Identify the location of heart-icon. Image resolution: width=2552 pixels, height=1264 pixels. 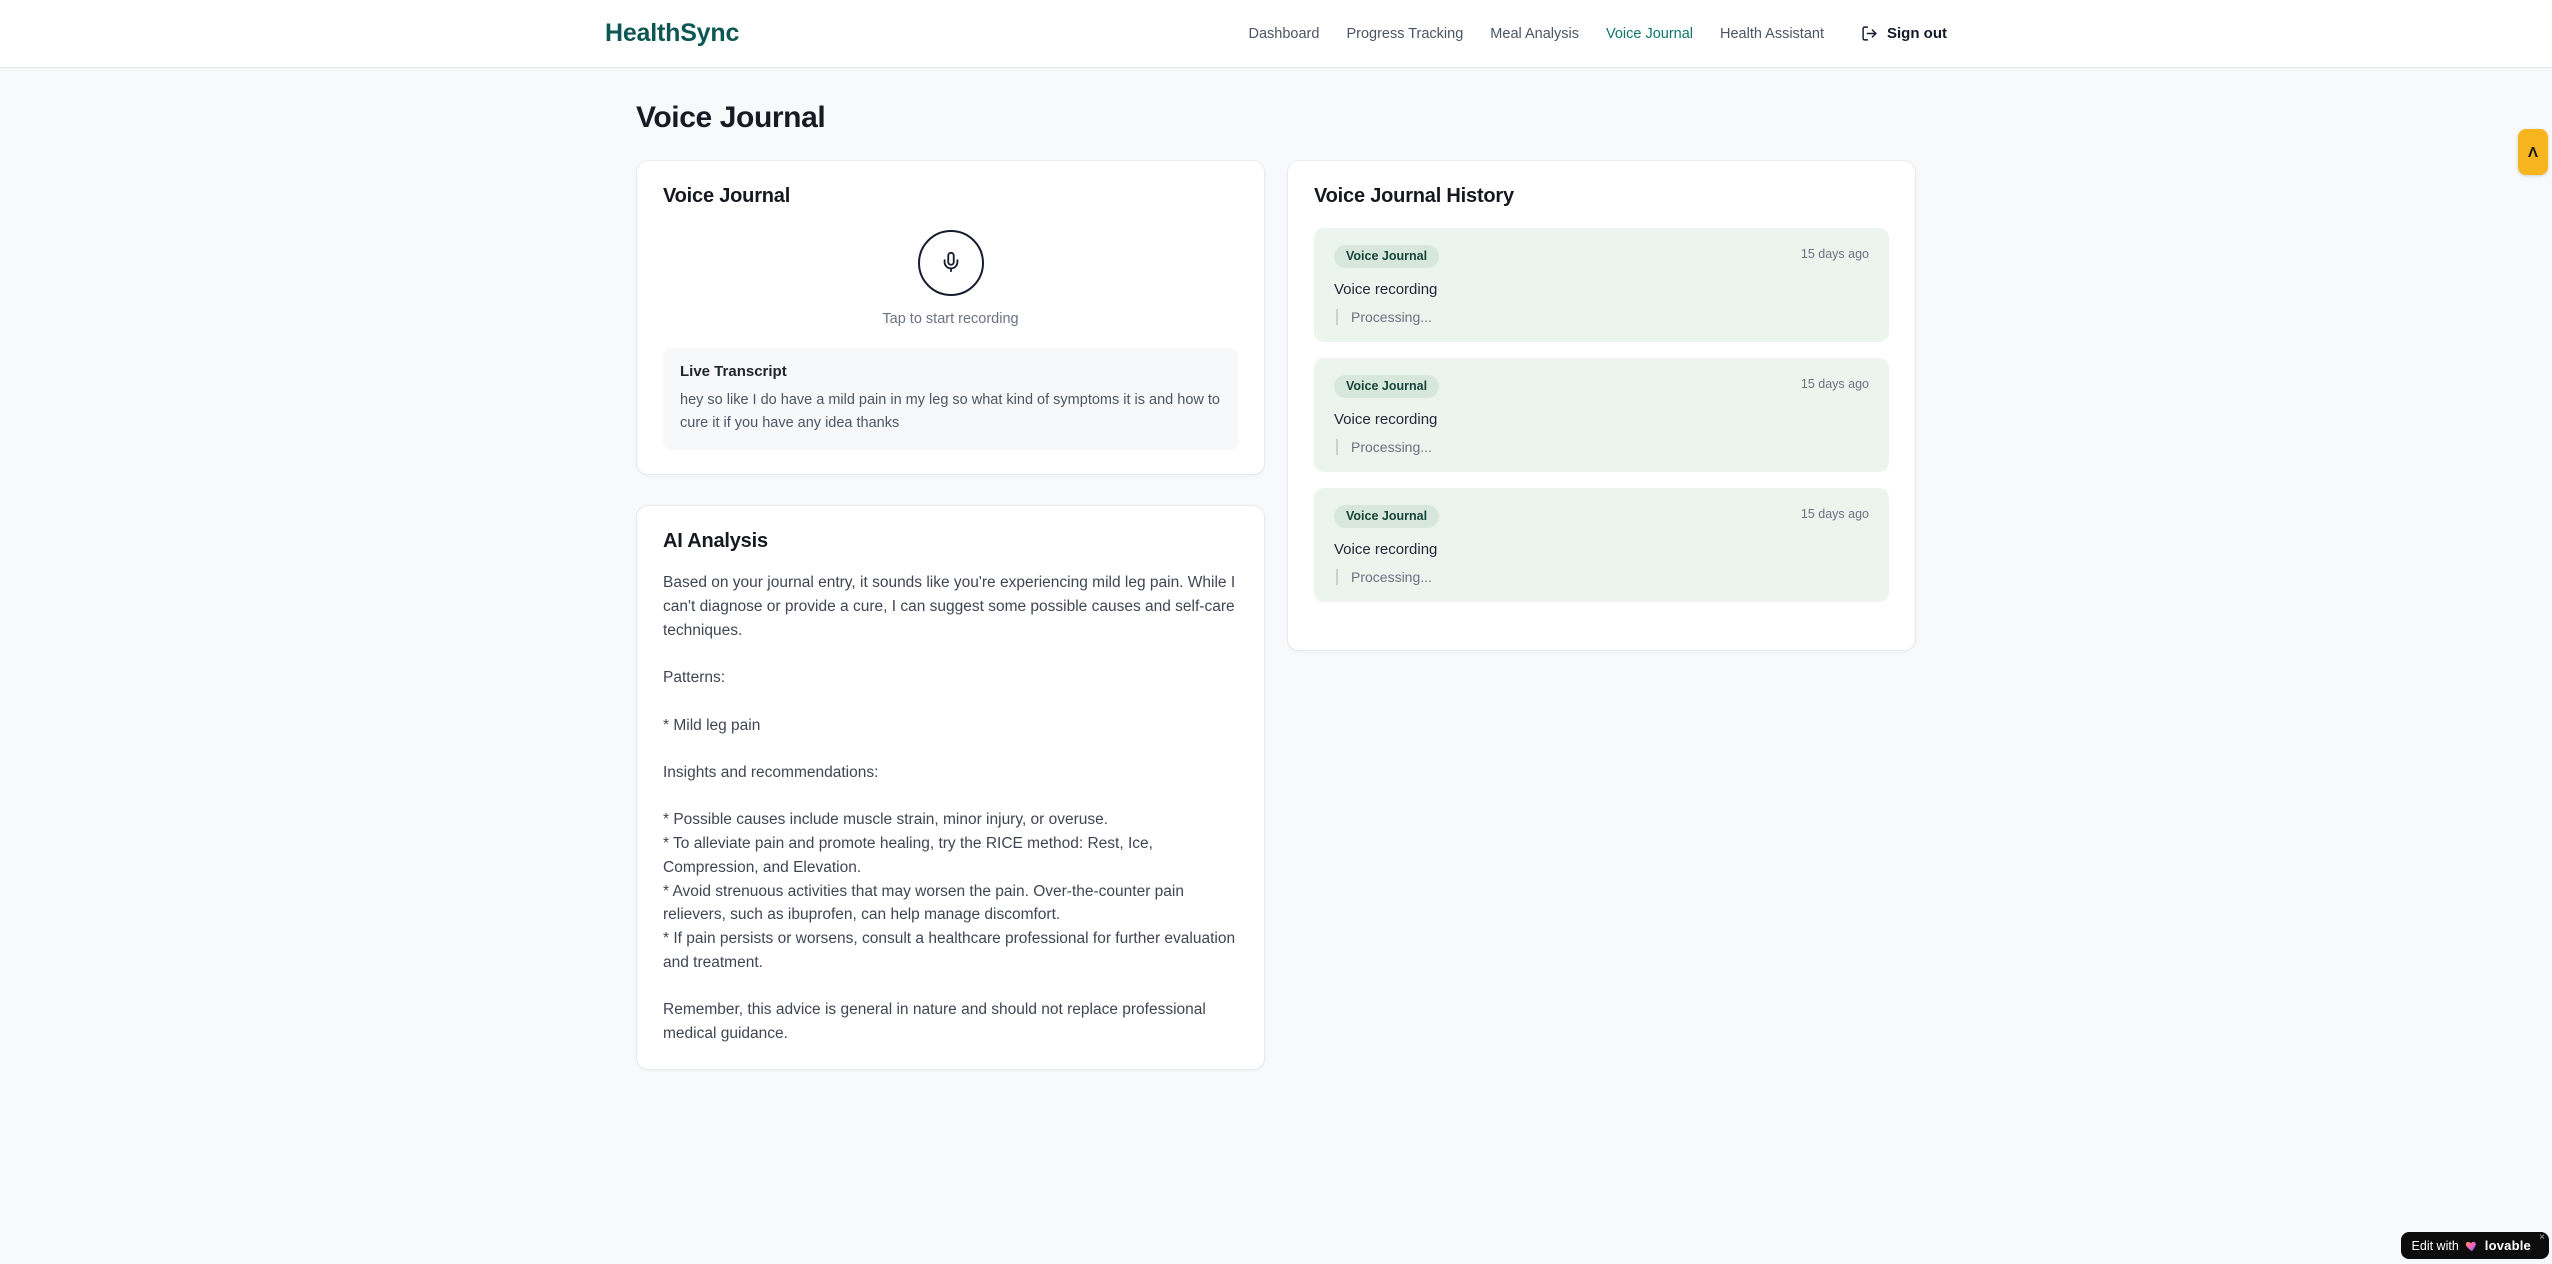
(2472, 1246).